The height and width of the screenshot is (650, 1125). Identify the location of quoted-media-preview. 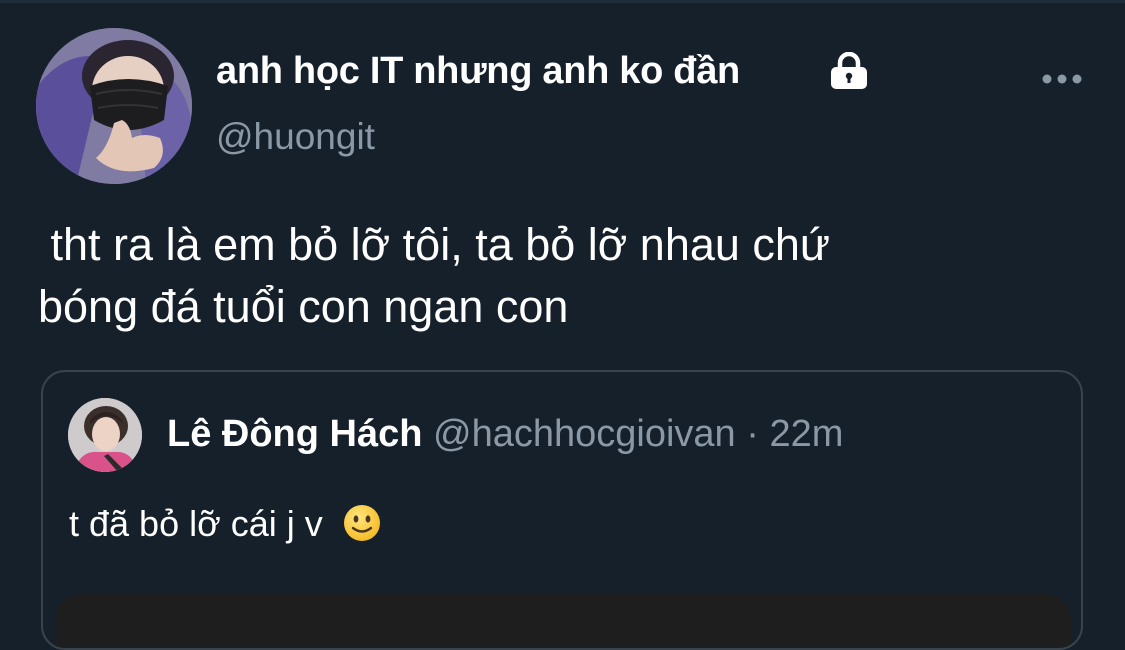
(563, 621).